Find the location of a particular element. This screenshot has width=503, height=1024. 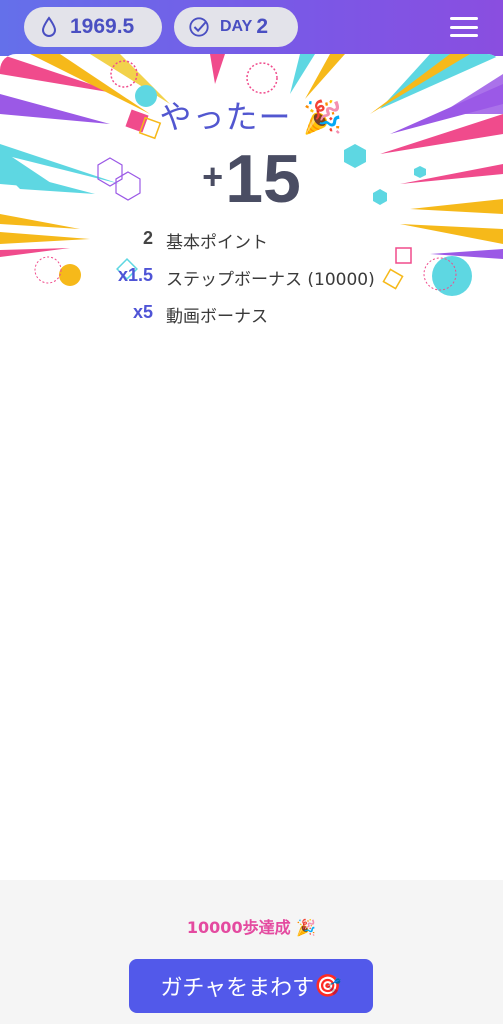

bonus-label: 動画ボーナス is located at coordinates (217, 317).